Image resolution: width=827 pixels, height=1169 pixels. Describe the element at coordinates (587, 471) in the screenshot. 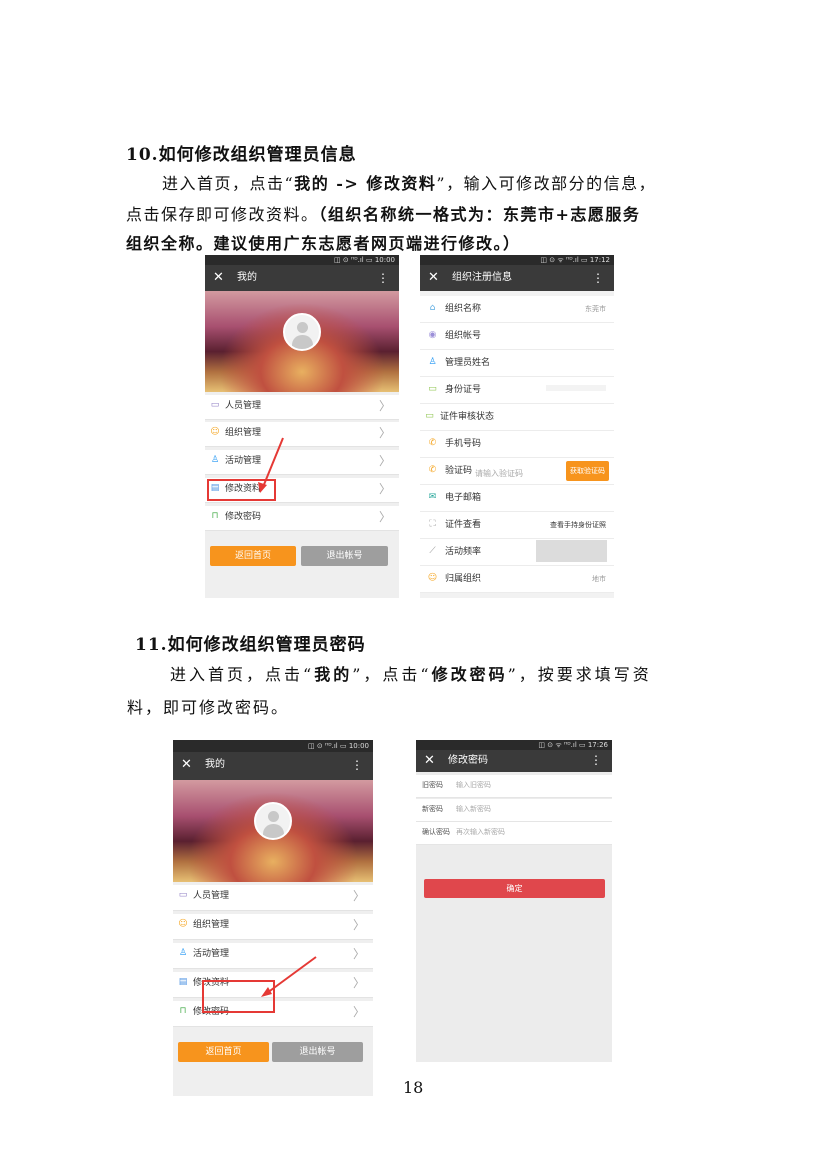

I see `get-code-button: 获取验证码` at that location.